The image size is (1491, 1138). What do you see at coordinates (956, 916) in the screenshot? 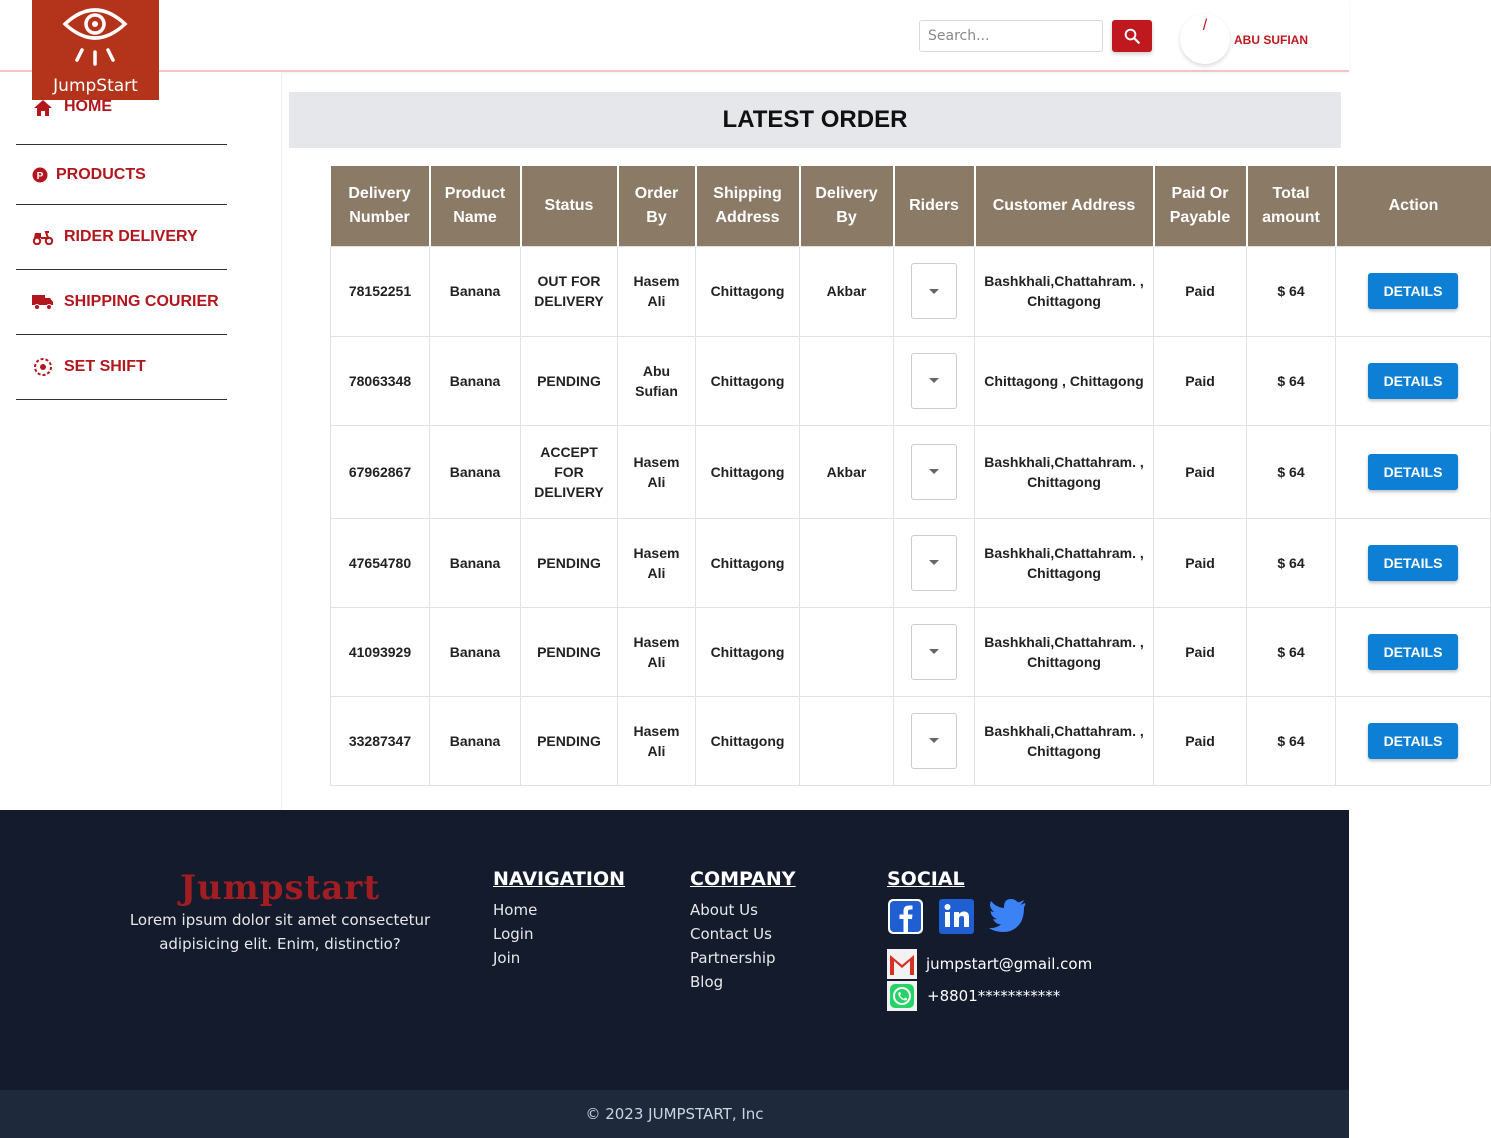
I see `linkedin-icon` at bounding box center [956, 916].